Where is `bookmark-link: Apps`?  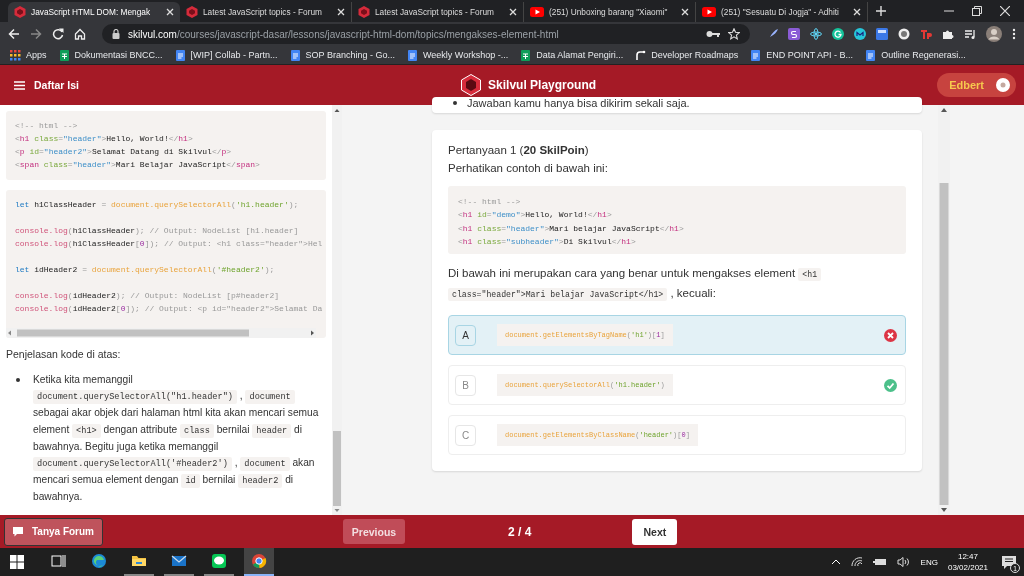
bookmark-link: Apps is located at coordinates (28, 55).